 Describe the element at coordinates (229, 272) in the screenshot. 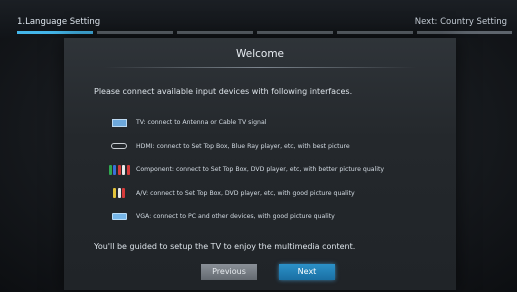

I see `previous-button: Previous` at that location.